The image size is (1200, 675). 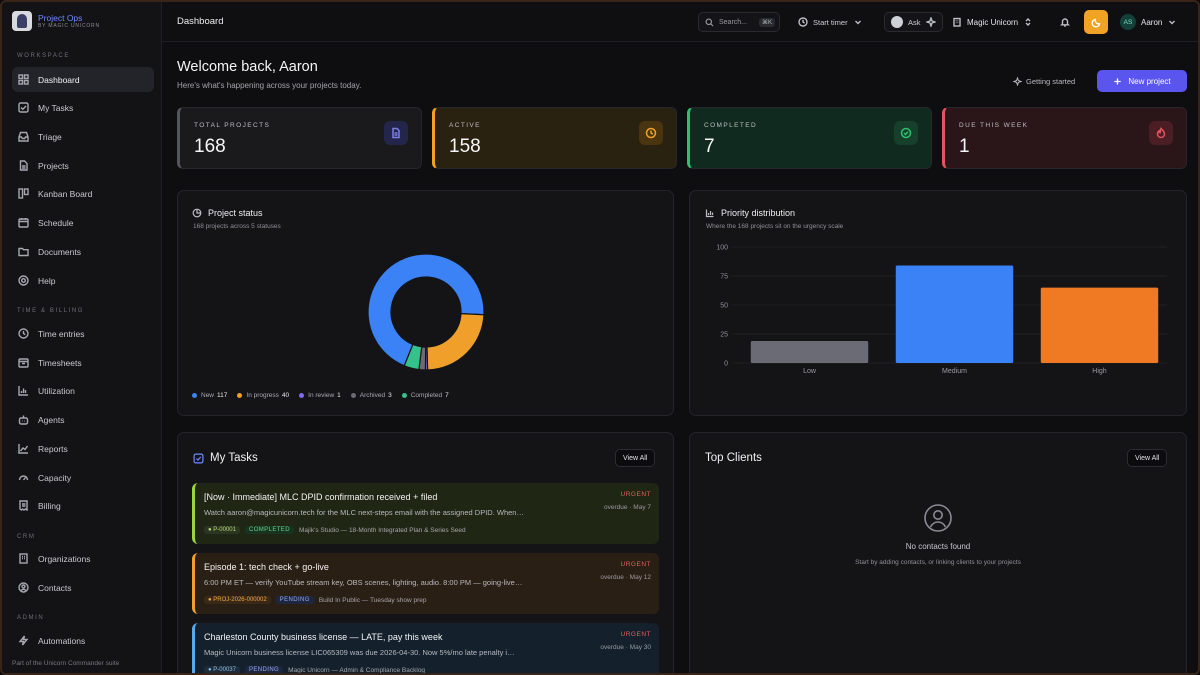 What do you see at coordinates (83, 448) in the screenshot?
I see `sidebar-item-reports: Reports` at bounding box center [83, 448].